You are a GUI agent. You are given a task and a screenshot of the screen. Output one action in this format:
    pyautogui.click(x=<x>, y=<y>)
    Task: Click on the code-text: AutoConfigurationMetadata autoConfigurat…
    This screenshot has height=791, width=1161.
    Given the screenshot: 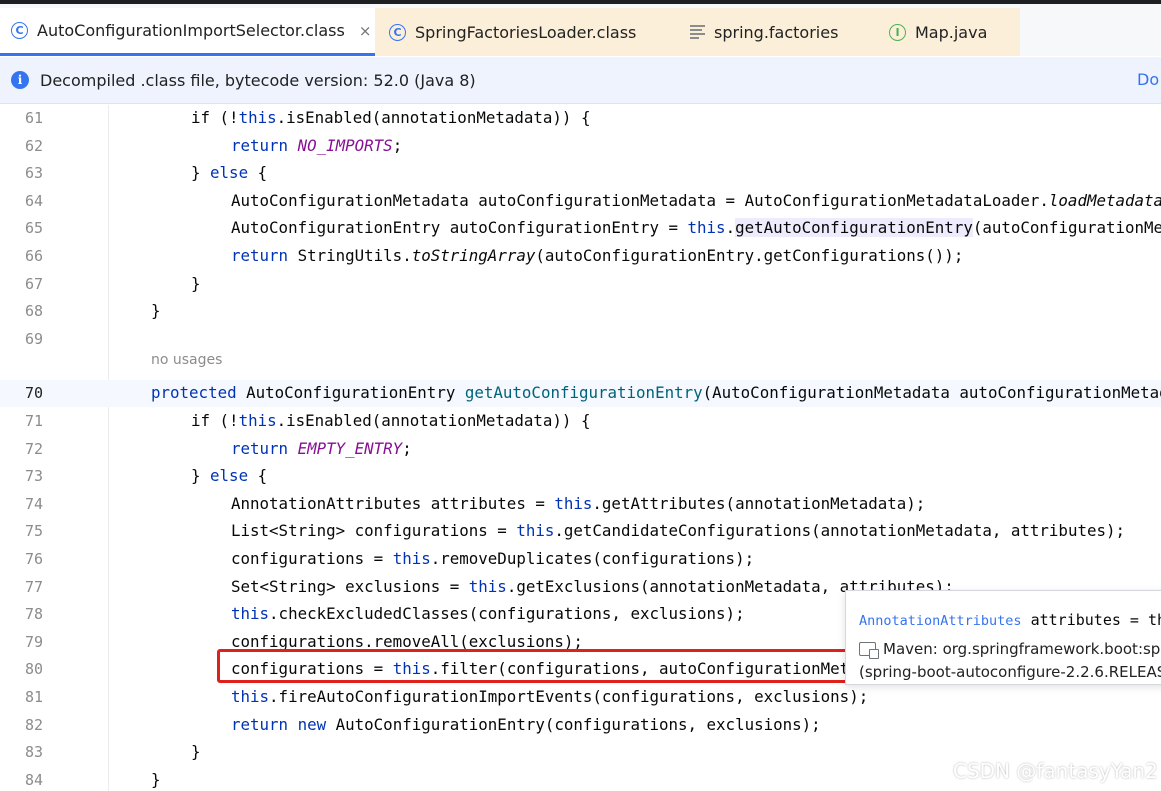 What is the action you would take?
    pyautogui.click(x=696, y=200)
    